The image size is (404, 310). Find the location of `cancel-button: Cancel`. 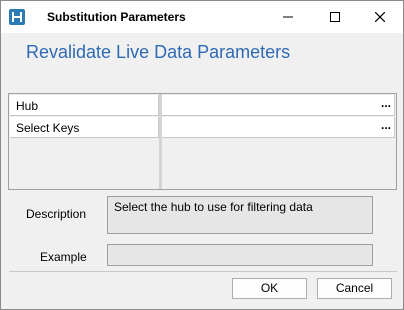

cancel-button: Cancel is located at coordinates (354, 288).